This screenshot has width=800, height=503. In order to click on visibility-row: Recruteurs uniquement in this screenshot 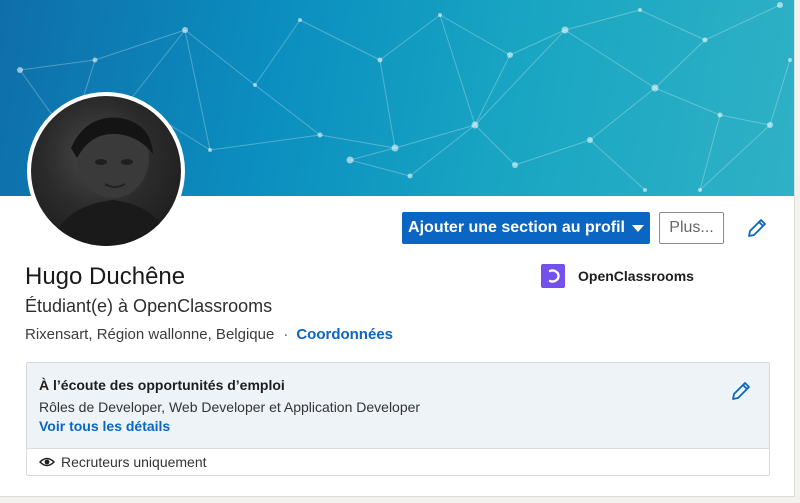, I will do `click(123, 462)`.